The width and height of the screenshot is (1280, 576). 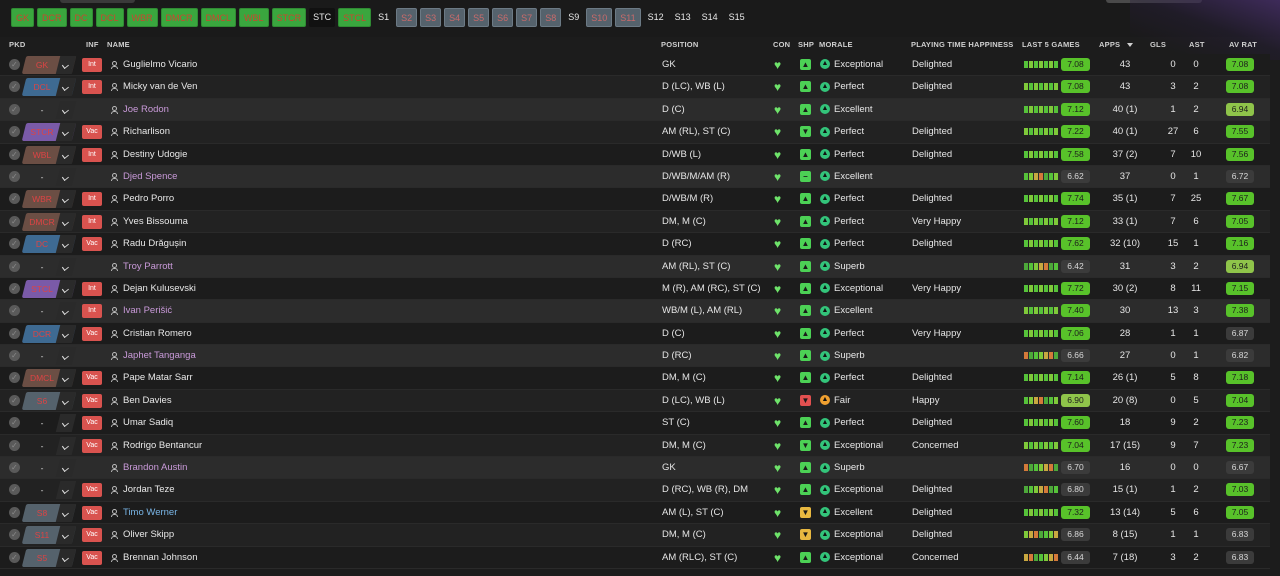 I want to click on header-avrat: AV RAT, so click(x=1243, y=44).